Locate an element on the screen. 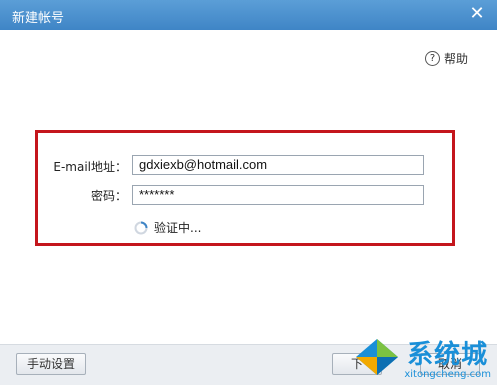 This screenshot has width=497, height=385. title-bar: 新建帐号 ✕ is located at coordinates (248, 15).